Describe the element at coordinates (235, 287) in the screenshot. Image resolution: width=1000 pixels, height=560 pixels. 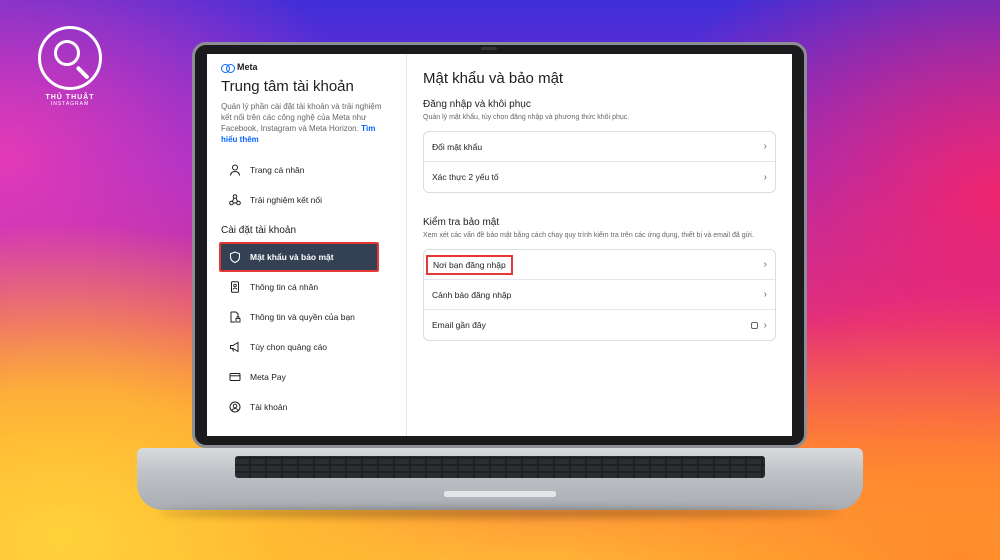
I see `id-card-icon` at that location.